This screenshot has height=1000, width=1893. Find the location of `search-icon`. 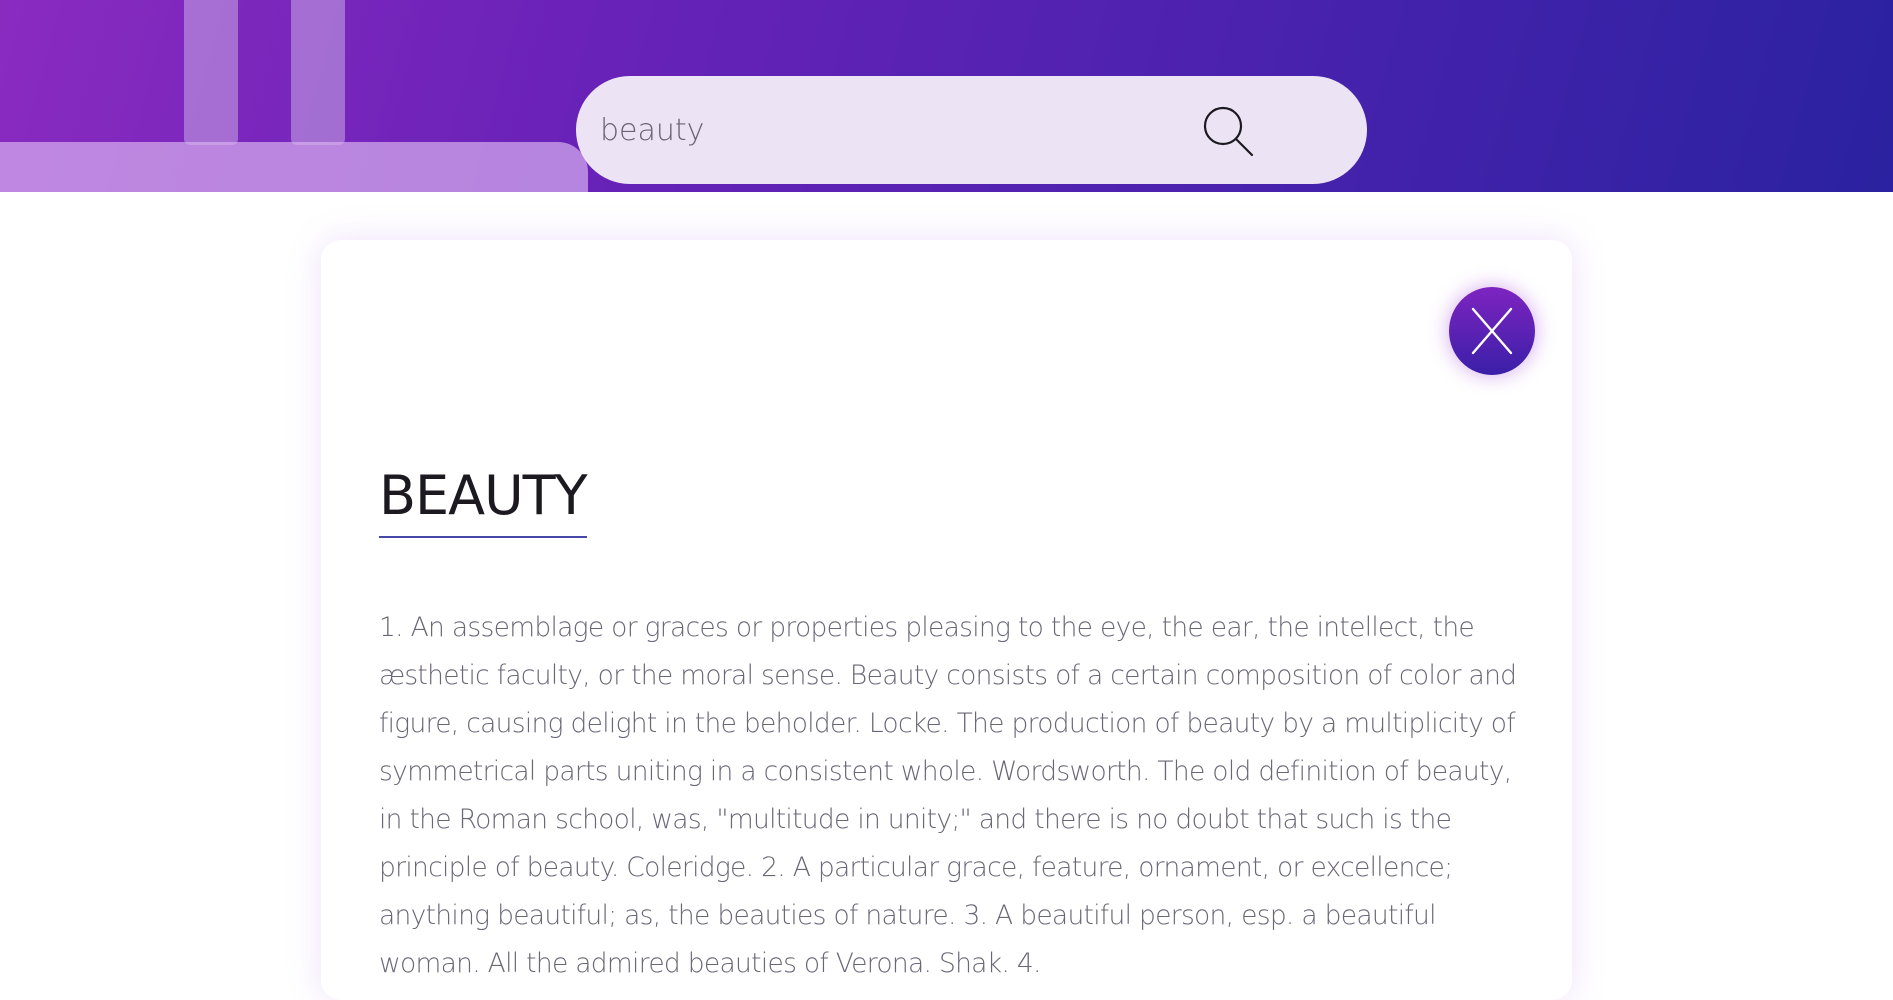

search-icon is located at coordinates (1228, 131).